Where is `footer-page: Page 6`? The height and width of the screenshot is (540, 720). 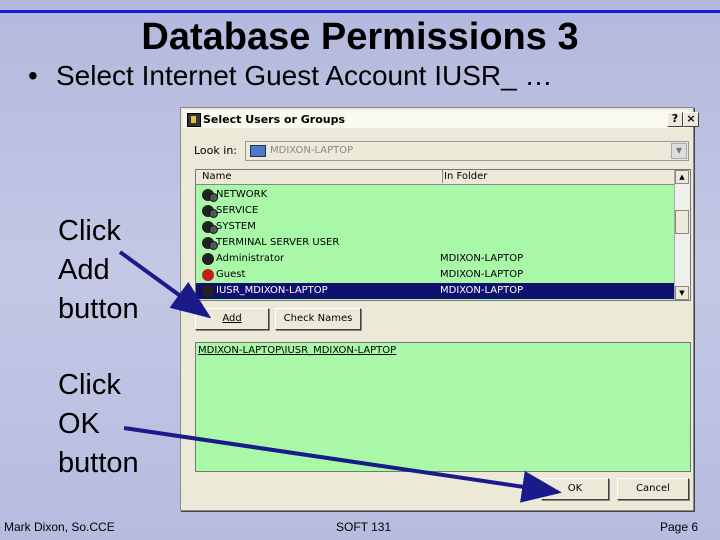 footer-page: Page 6 is located at coordinates (679, 527).